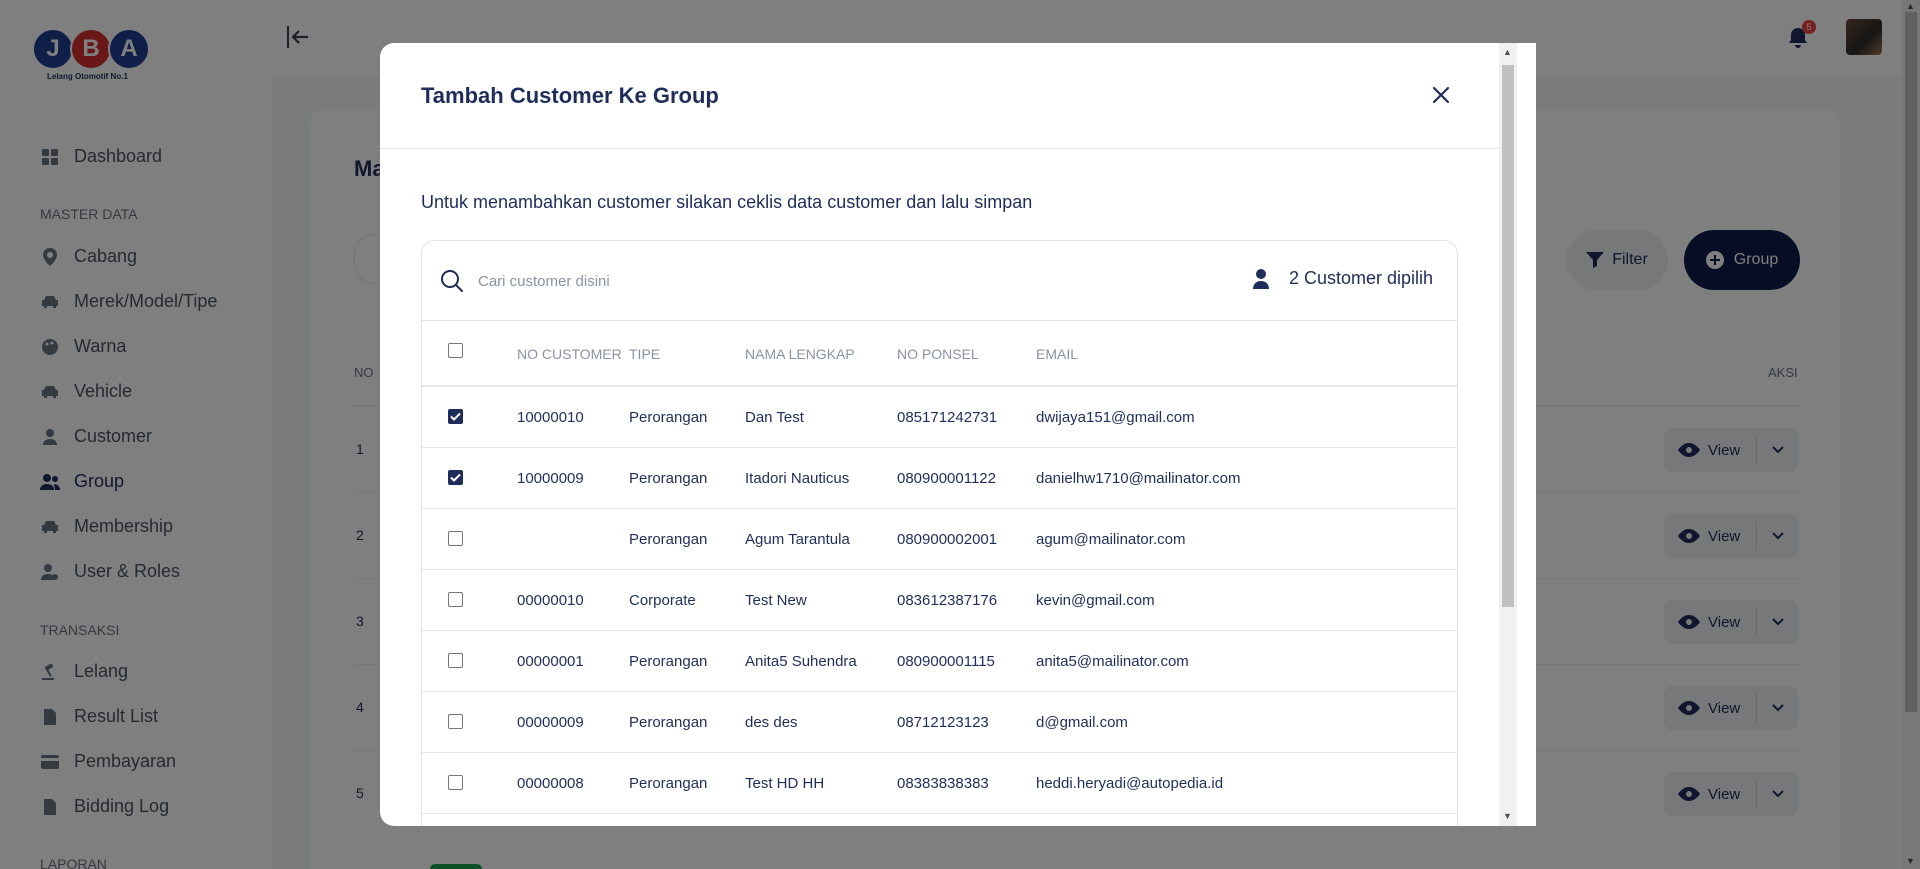 Image resolution: width=1920 pixels, height=869 pixels. What do you see at coordinates (947, 417) in the screenshot?
I see `cell-ponsel: 085171242731` at bounding box center [947, 417].